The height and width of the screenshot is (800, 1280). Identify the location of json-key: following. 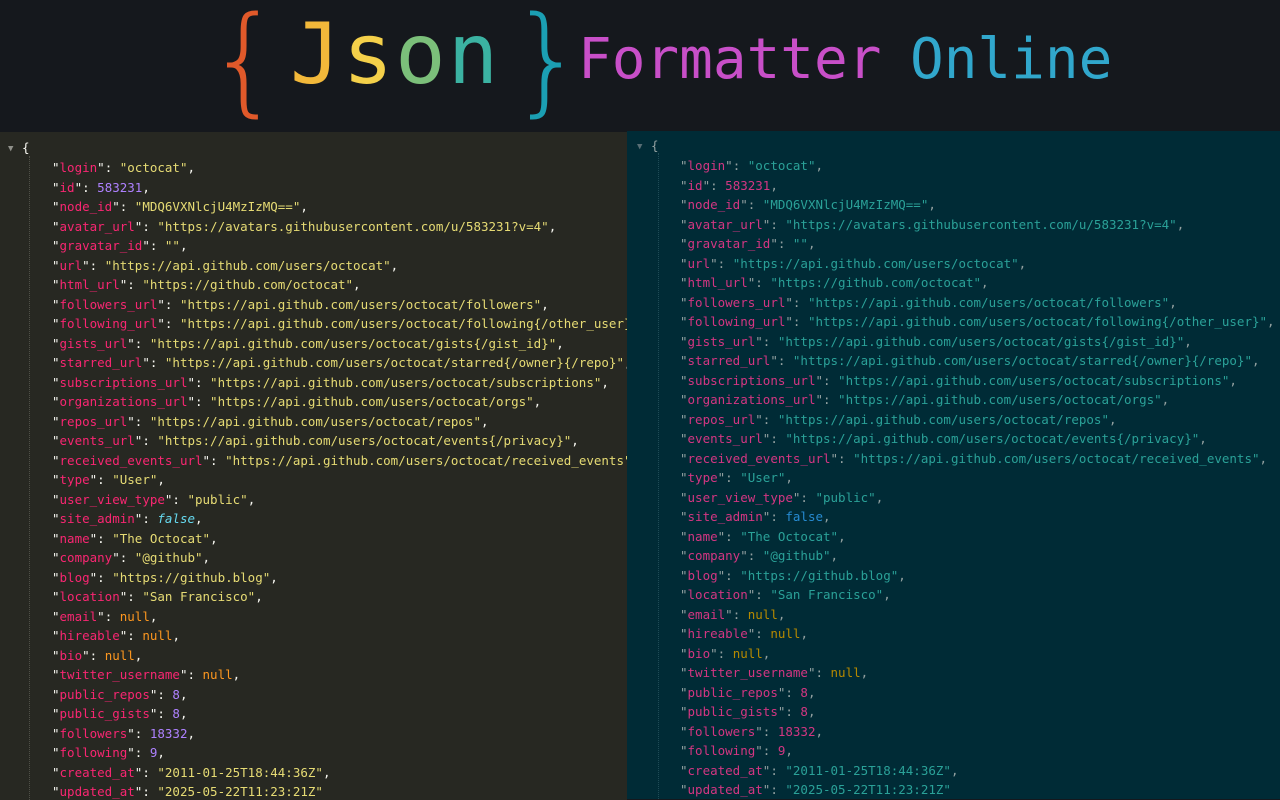
(93, 752).